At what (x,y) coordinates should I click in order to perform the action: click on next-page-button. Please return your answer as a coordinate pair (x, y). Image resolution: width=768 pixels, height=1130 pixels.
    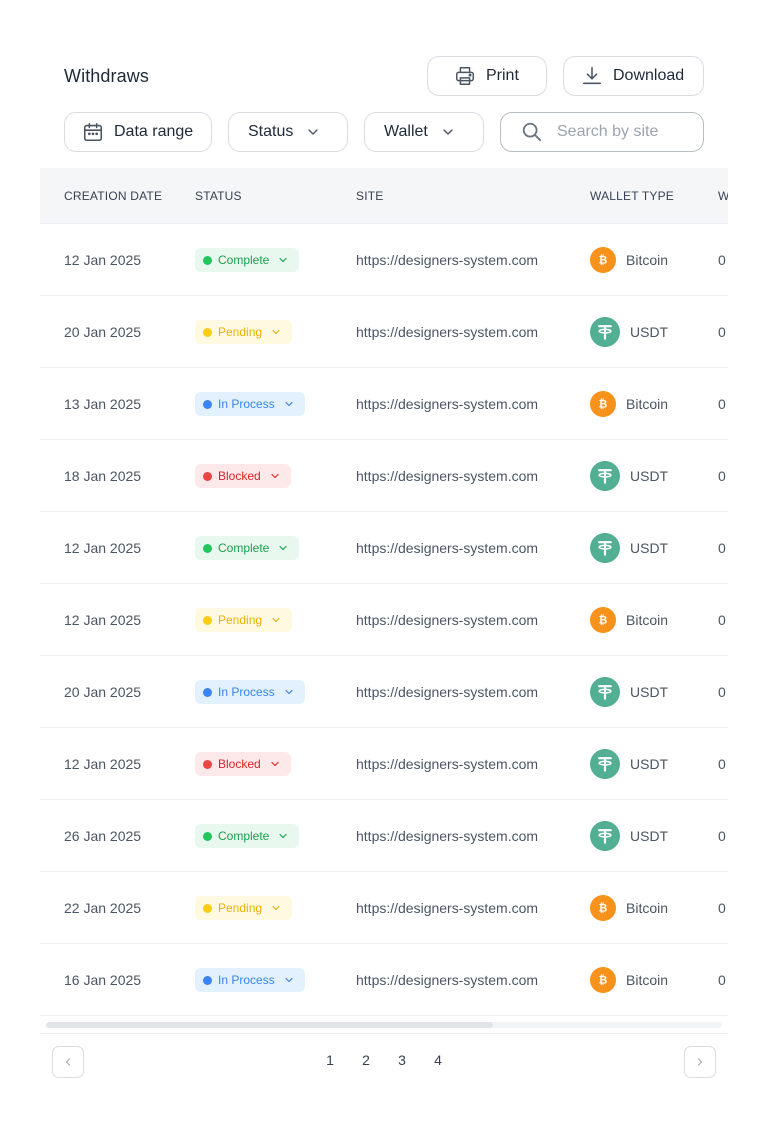
    Looking at the image, I should click on (700, 1062).